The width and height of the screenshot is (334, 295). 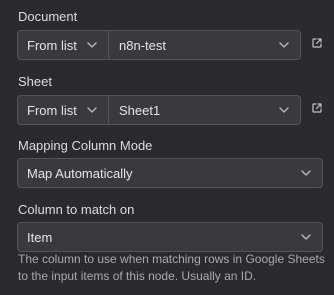 I want to click on document-mode-select: From list, so click(x=63, y=45).